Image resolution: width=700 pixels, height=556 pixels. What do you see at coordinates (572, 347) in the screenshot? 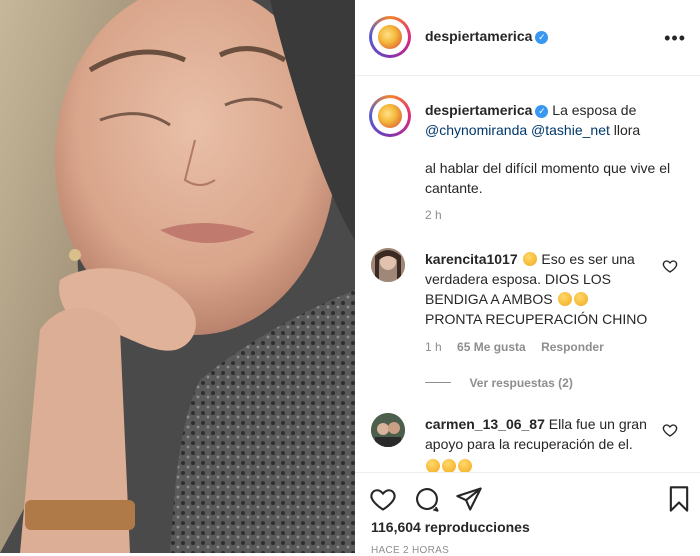
I see `reply-button: Responder` at bounding box center [572, 347].